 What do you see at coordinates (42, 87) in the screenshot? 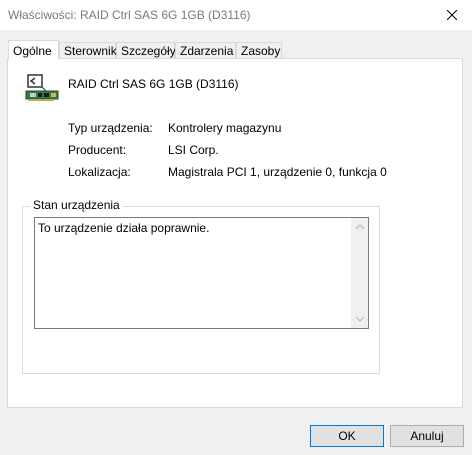
I see `raid-controller-icon` at bounding box center [42, 87].